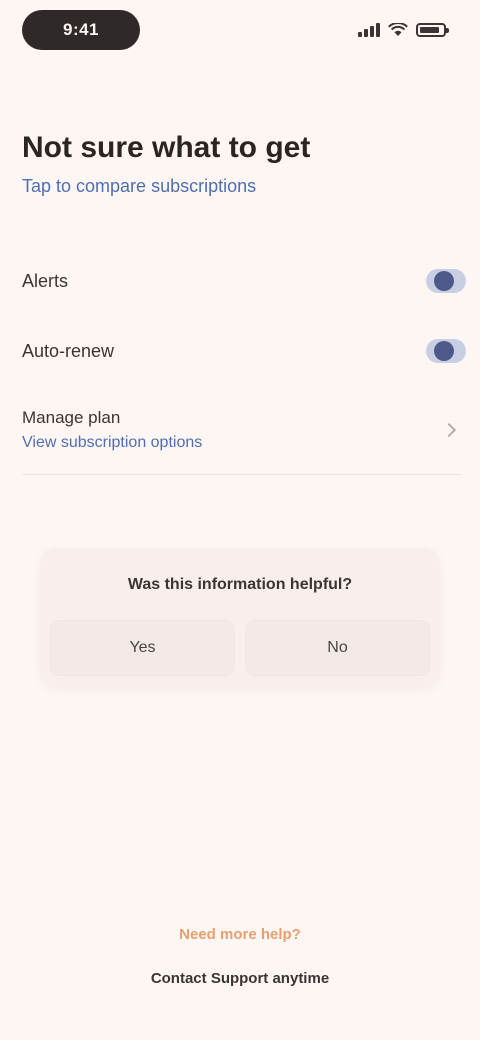  Describe the element at coordinates (240, 934) in the screenshot. I see `footer-title: Need more help?` at that location.